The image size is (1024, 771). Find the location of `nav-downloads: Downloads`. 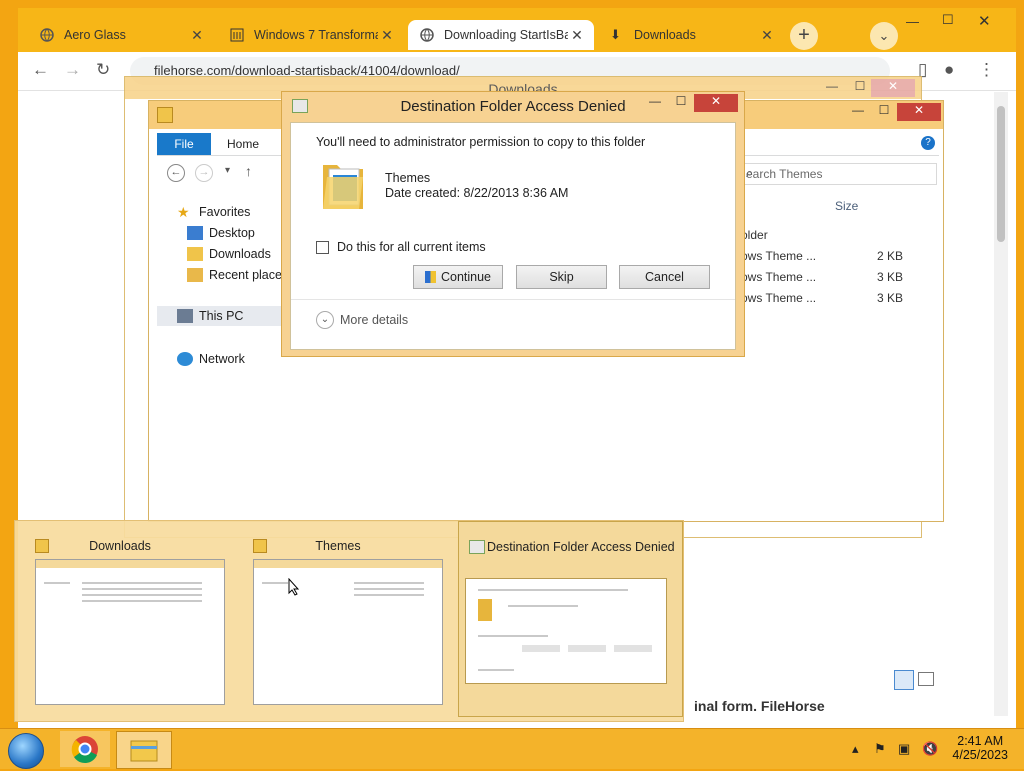

nav-downloads: Downloads is located at coordinates (229, 254).